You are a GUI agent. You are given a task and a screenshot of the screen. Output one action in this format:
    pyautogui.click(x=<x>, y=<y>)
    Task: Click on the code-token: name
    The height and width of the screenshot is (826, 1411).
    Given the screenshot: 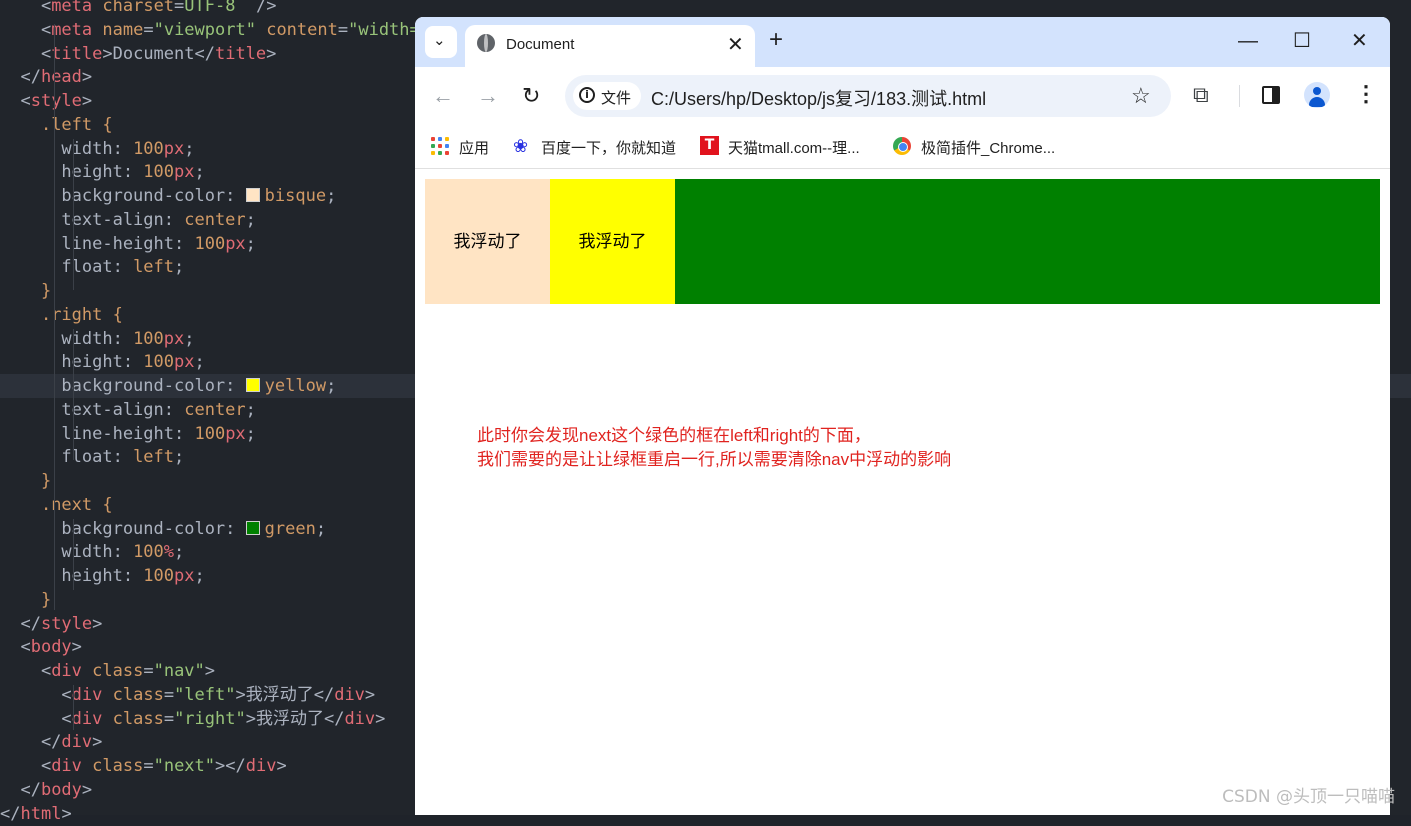 What is the action you would take?
    pyautogui.click(x=123, y=29)
    